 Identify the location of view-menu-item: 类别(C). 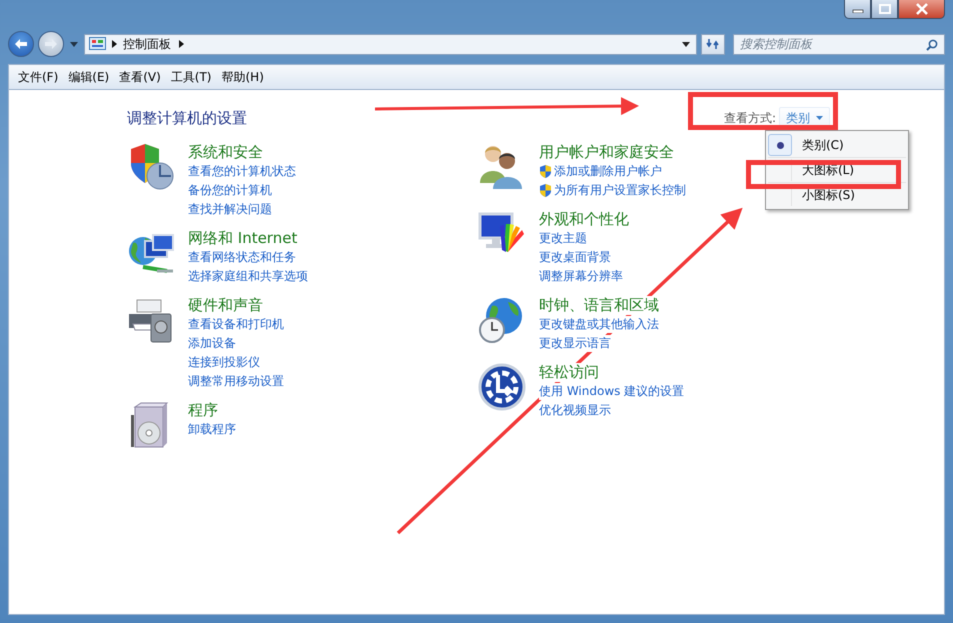
(837, 145).